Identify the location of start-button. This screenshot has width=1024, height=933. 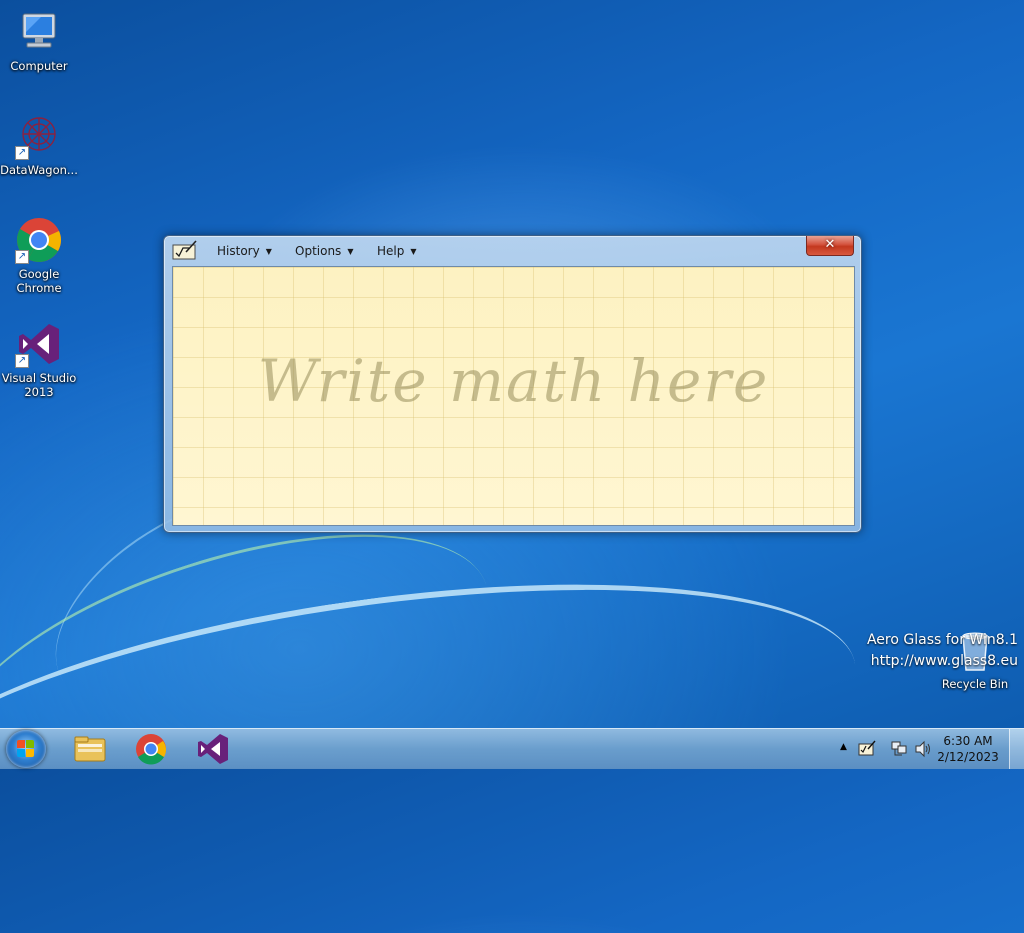
(26, 749).